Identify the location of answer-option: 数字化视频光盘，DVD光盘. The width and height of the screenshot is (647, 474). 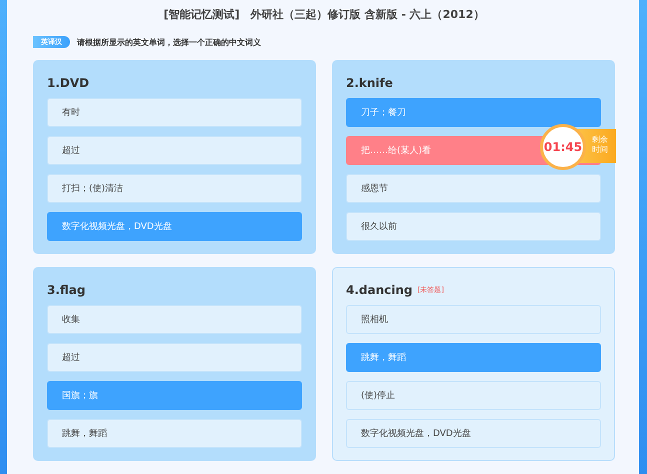
(473, 433).